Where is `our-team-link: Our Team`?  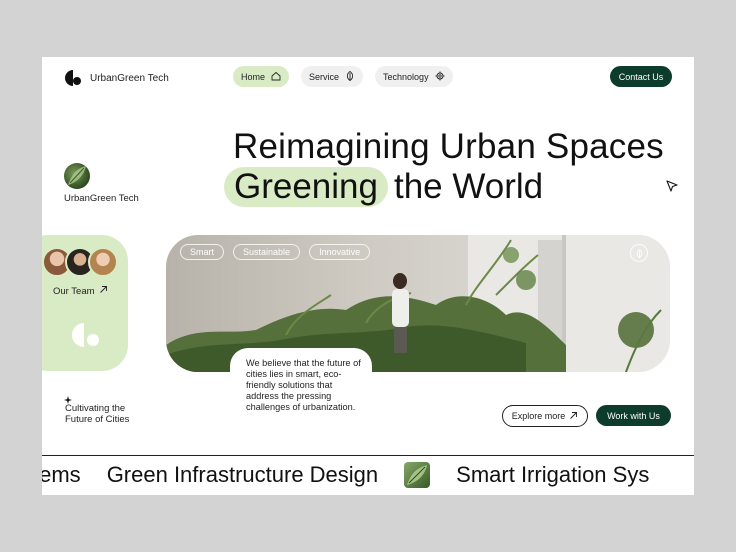 our-team-link: Our Team is located at coordinates (80, 291).